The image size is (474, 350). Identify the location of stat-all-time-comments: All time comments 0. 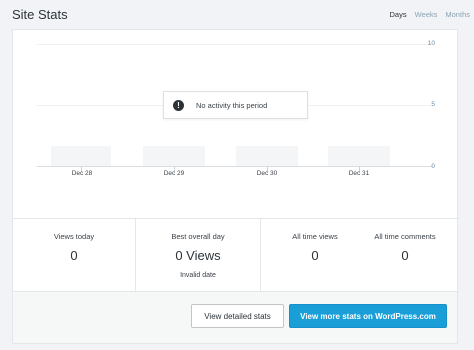
(405, 255).